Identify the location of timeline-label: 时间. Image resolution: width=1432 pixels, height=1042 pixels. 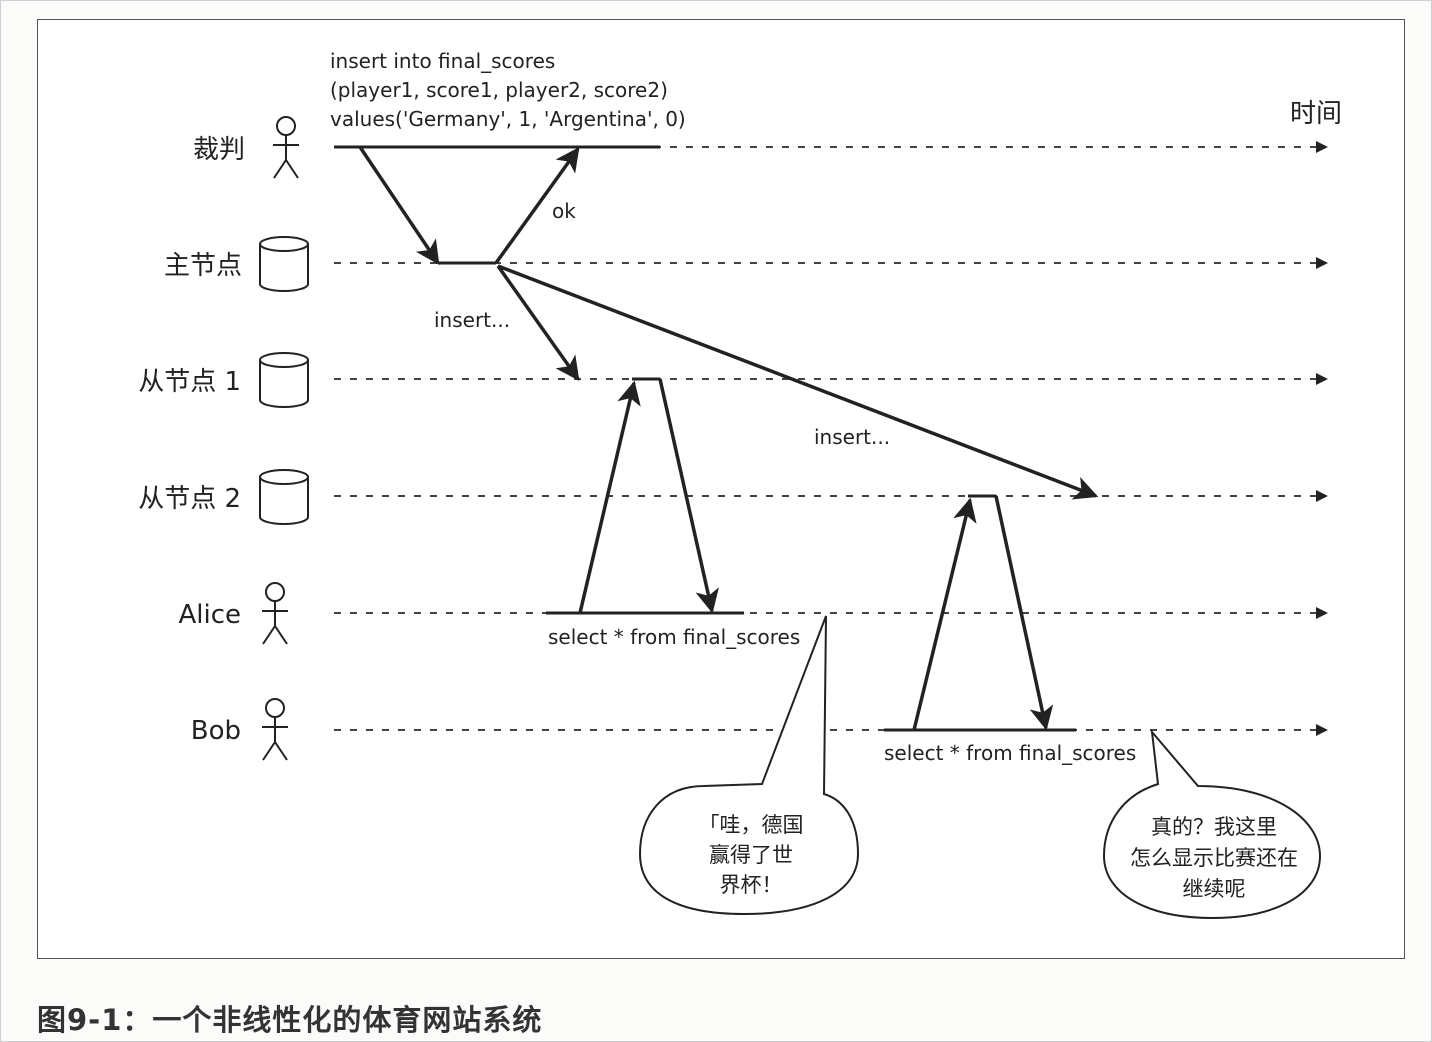
(1316, 114).